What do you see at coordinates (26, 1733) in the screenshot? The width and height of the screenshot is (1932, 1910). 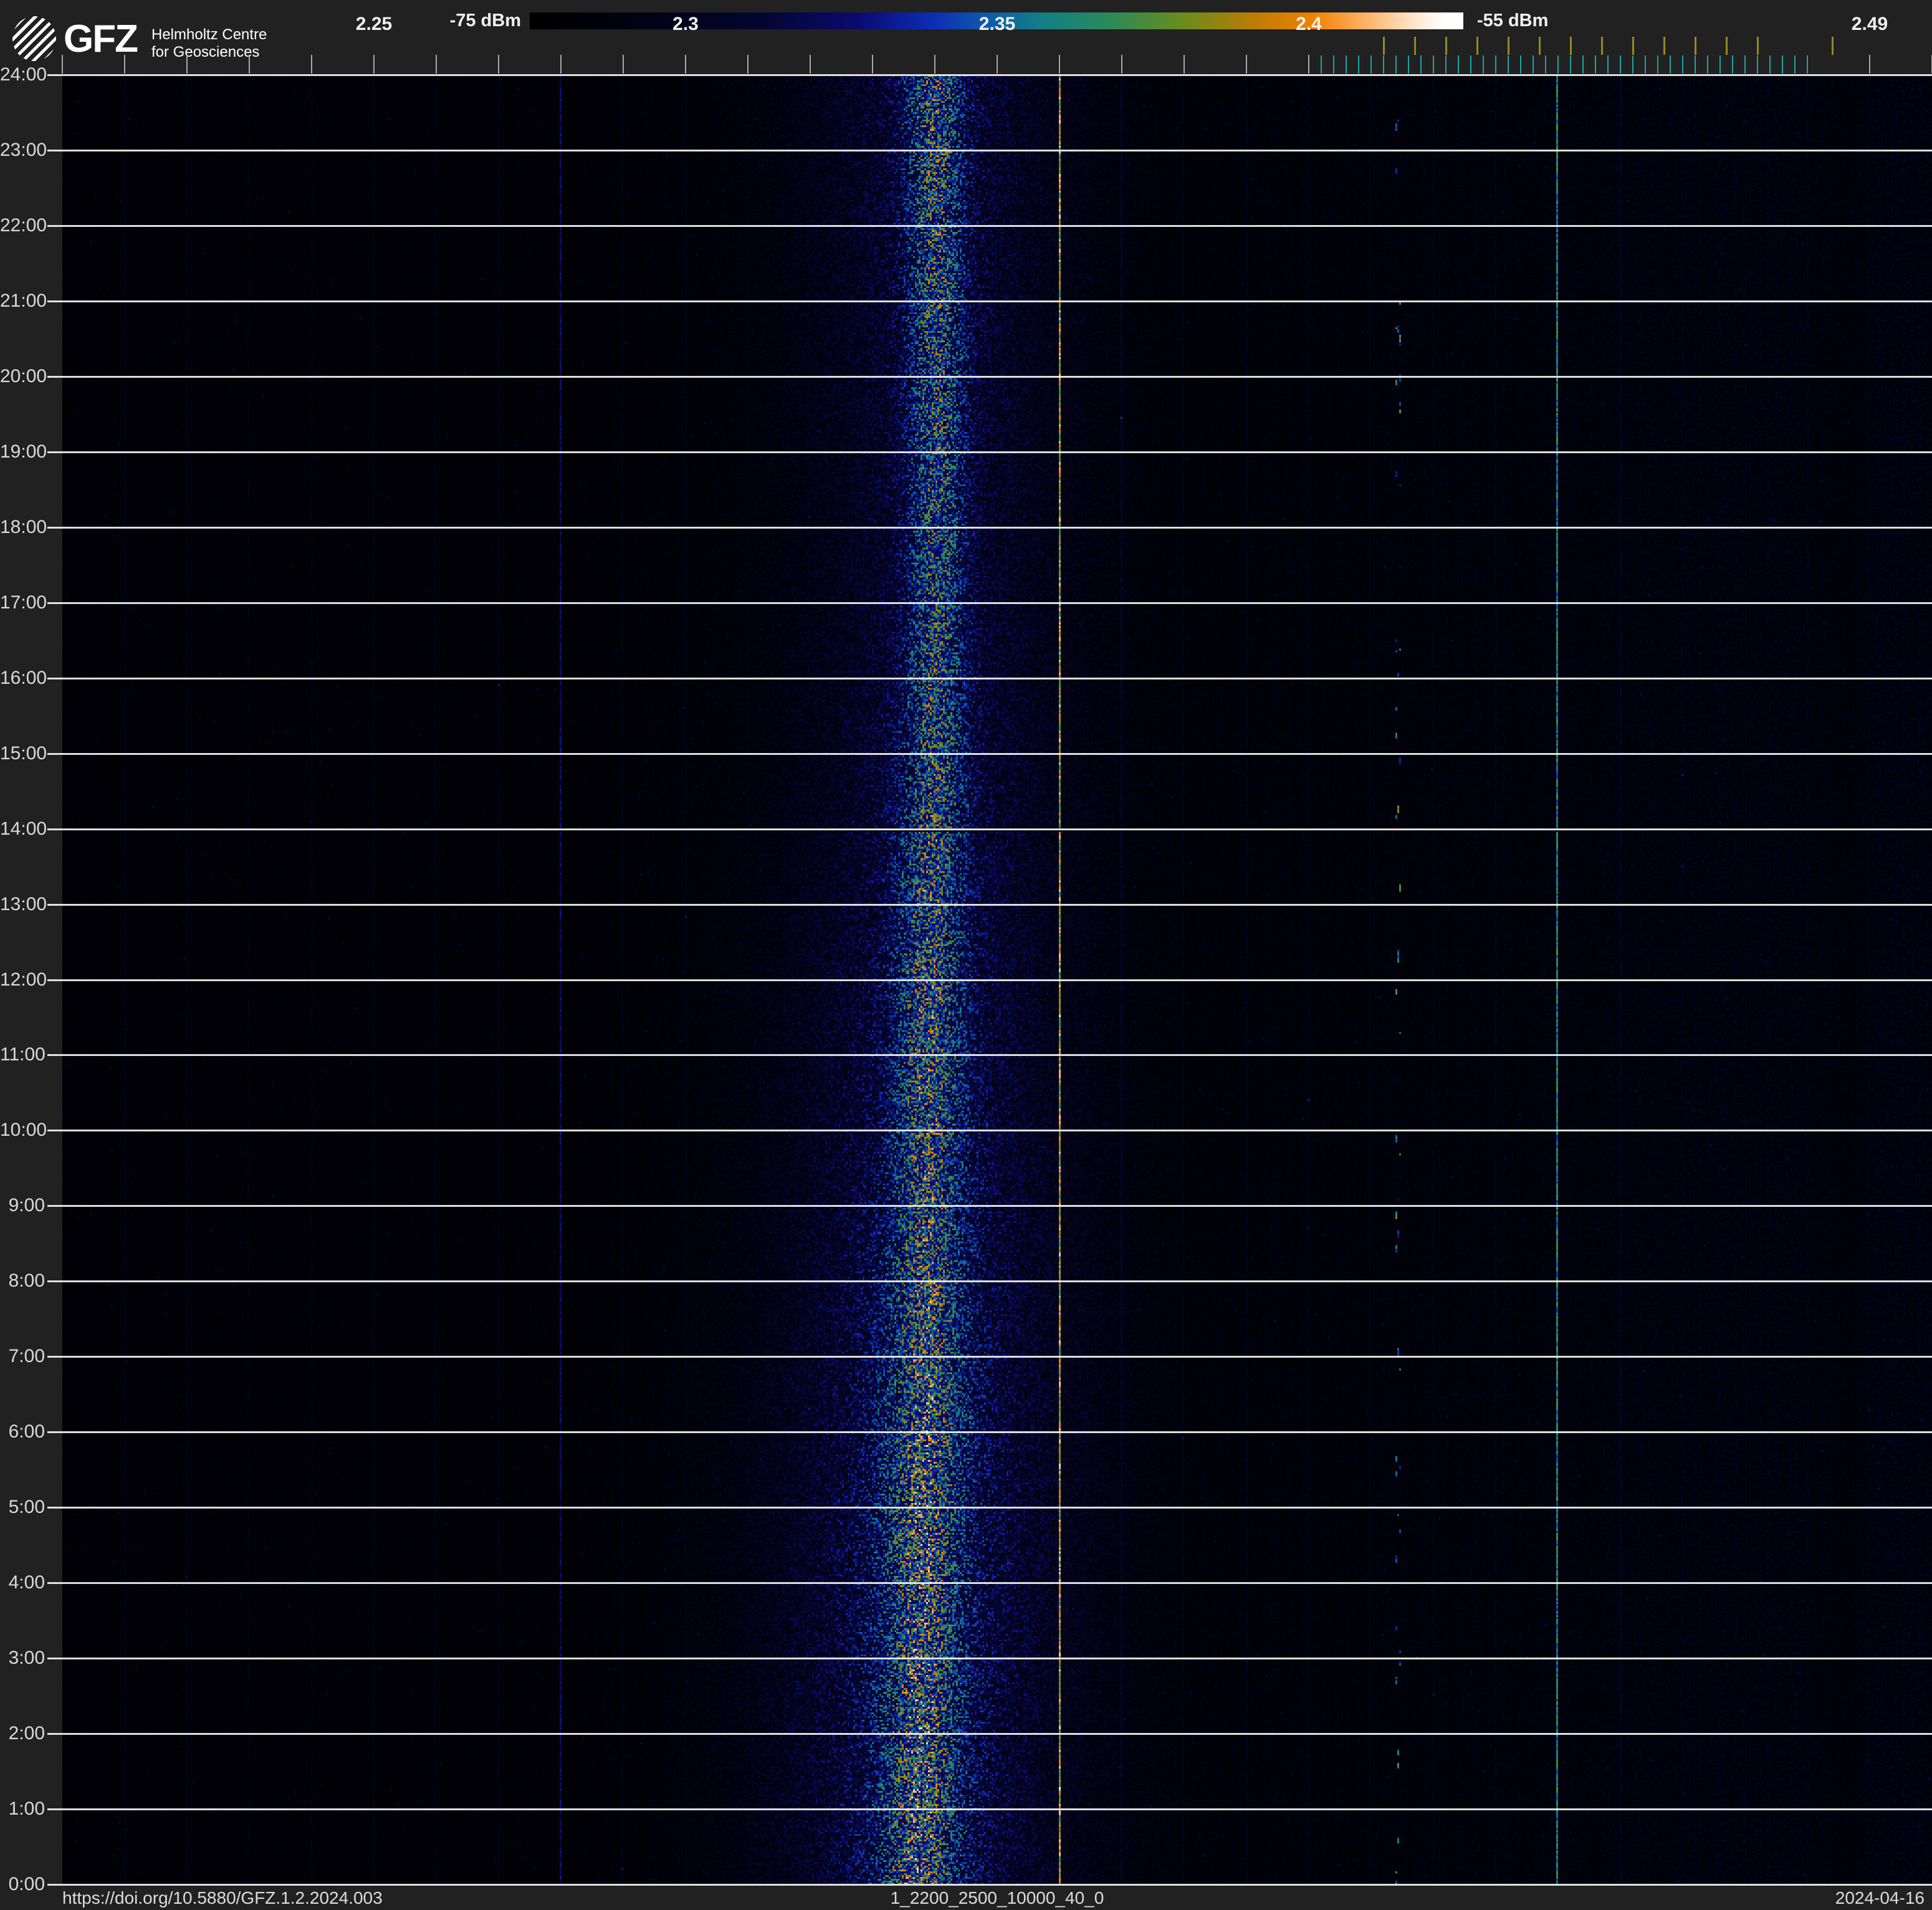 I see `time-label: 2:00` at bounding box center [26, 1733].